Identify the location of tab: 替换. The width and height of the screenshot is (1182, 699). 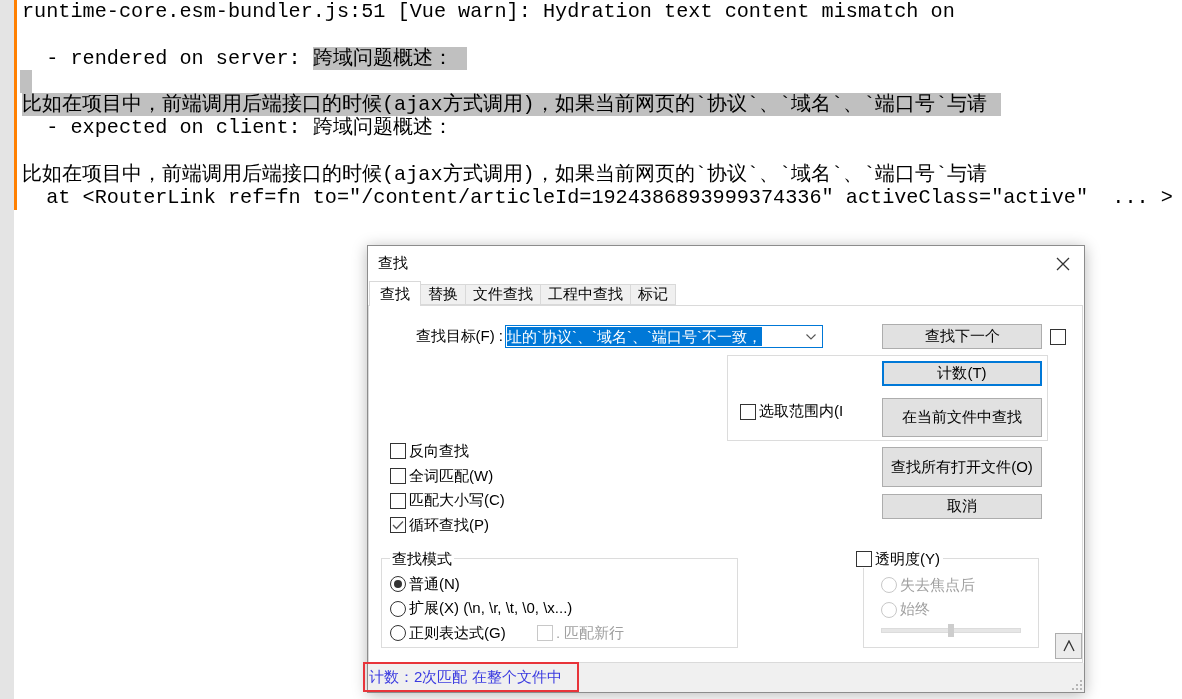
(443, 294).